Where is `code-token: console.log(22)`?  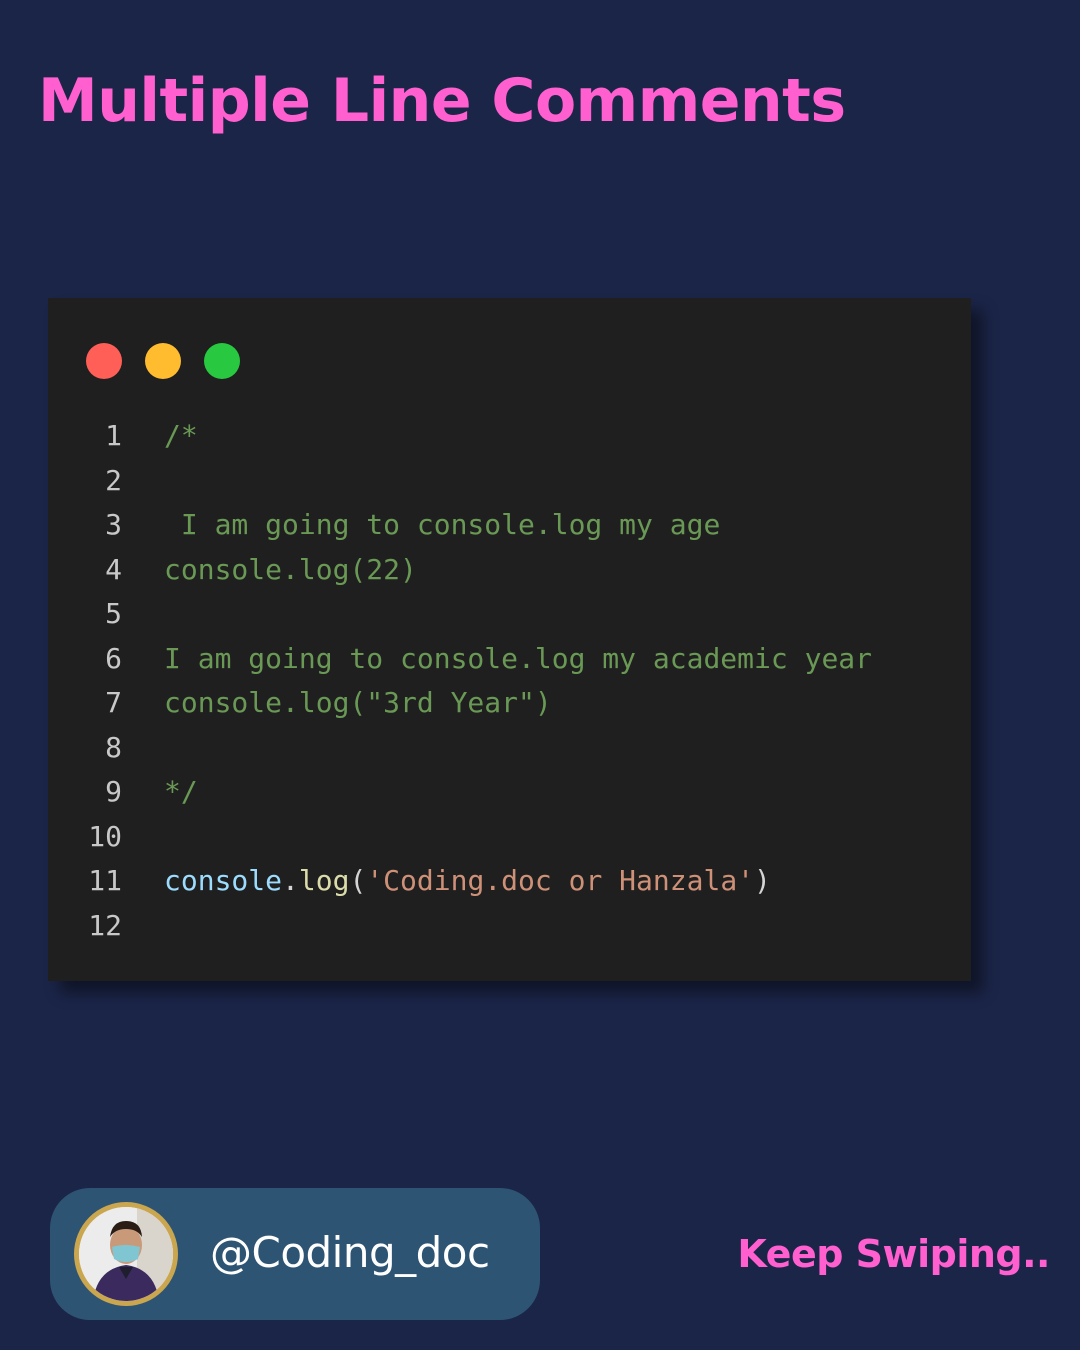
code-token: console.log(22) is located at coordinates (290, 569).